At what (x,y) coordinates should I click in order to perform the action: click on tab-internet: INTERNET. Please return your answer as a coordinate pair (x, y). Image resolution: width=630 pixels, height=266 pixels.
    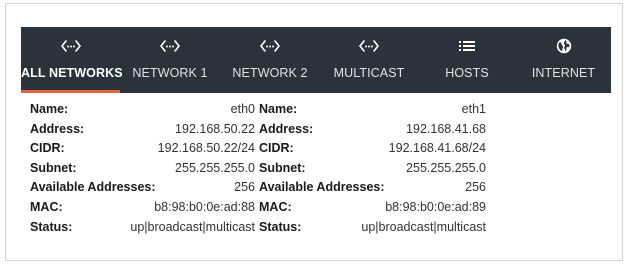
    Looking at the image, I should click on (563, 60).